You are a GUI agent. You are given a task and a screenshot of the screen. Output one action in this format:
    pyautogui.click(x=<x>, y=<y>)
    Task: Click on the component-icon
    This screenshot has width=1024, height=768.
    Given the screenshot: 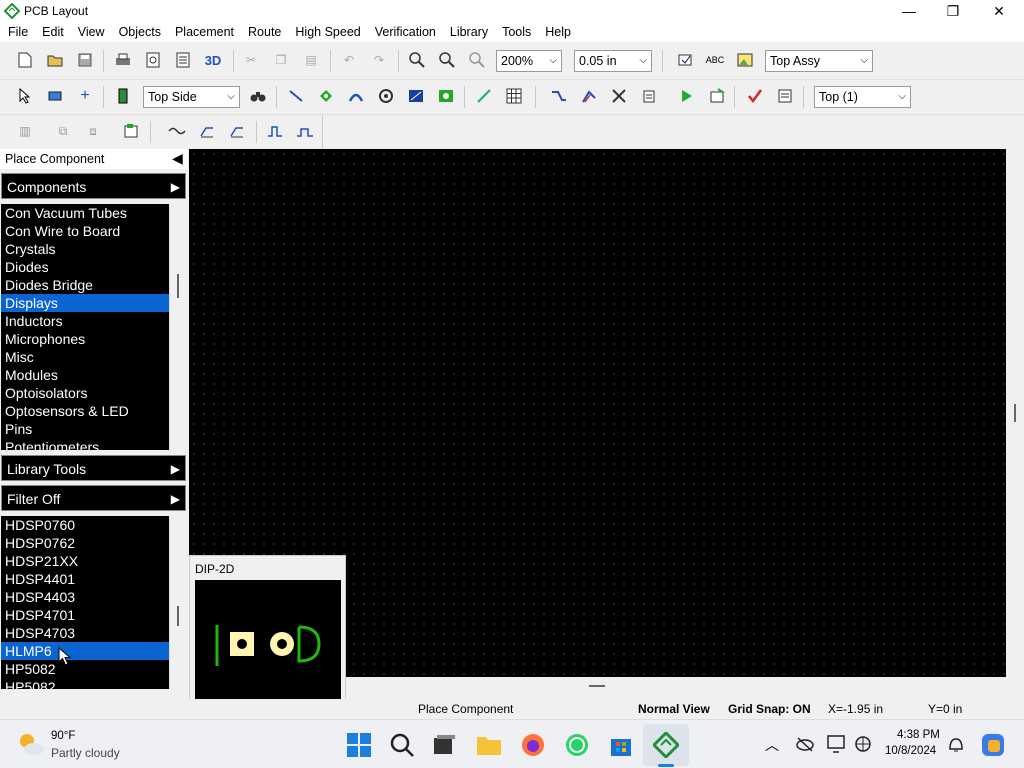 What is the action you would take?
    pyautogui.click(x=55, y=96)
    